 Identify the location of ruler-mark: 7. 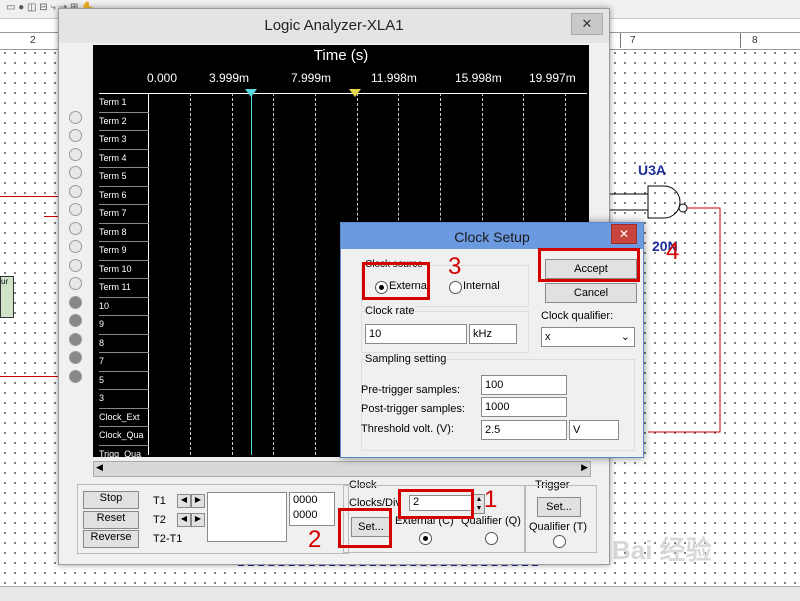
(633, 40).